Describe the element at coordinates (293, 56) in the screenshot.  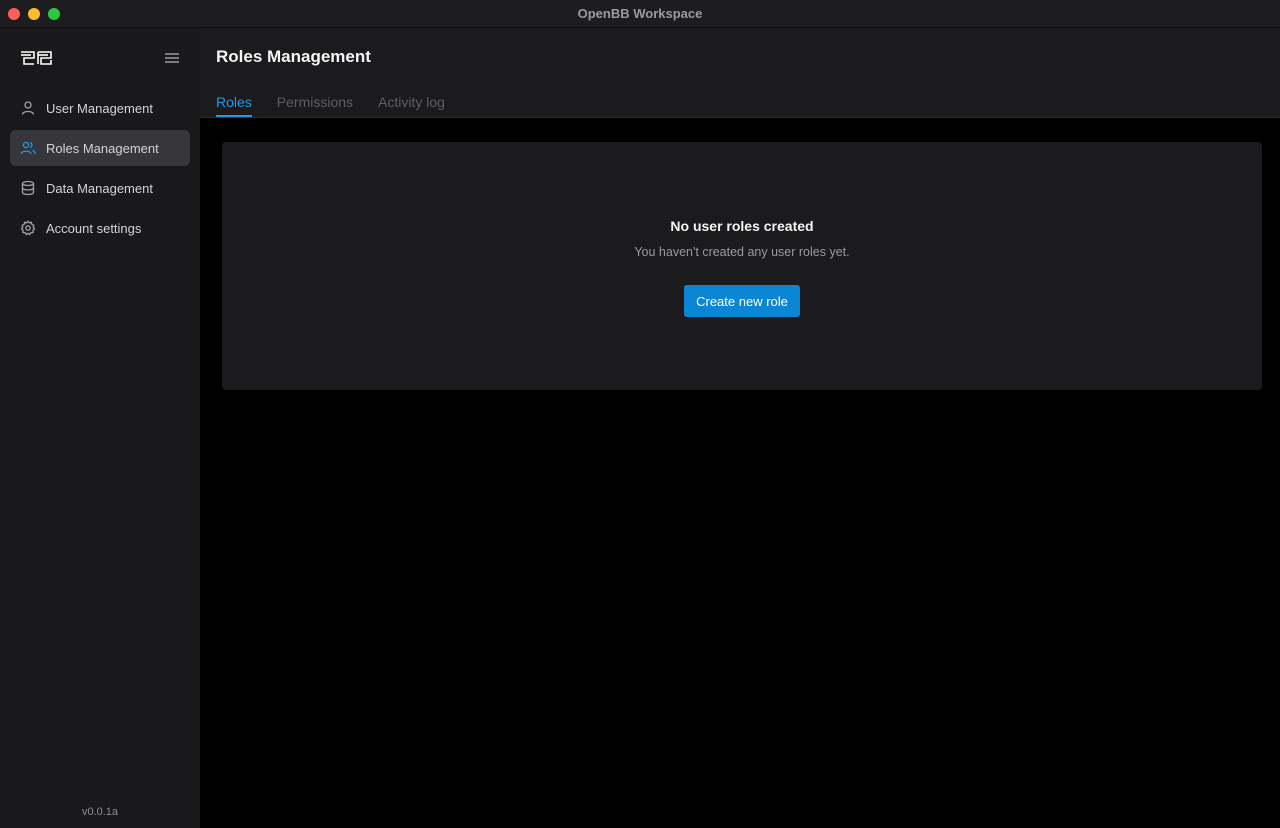
I see `page-title: Roles Management` at that location.